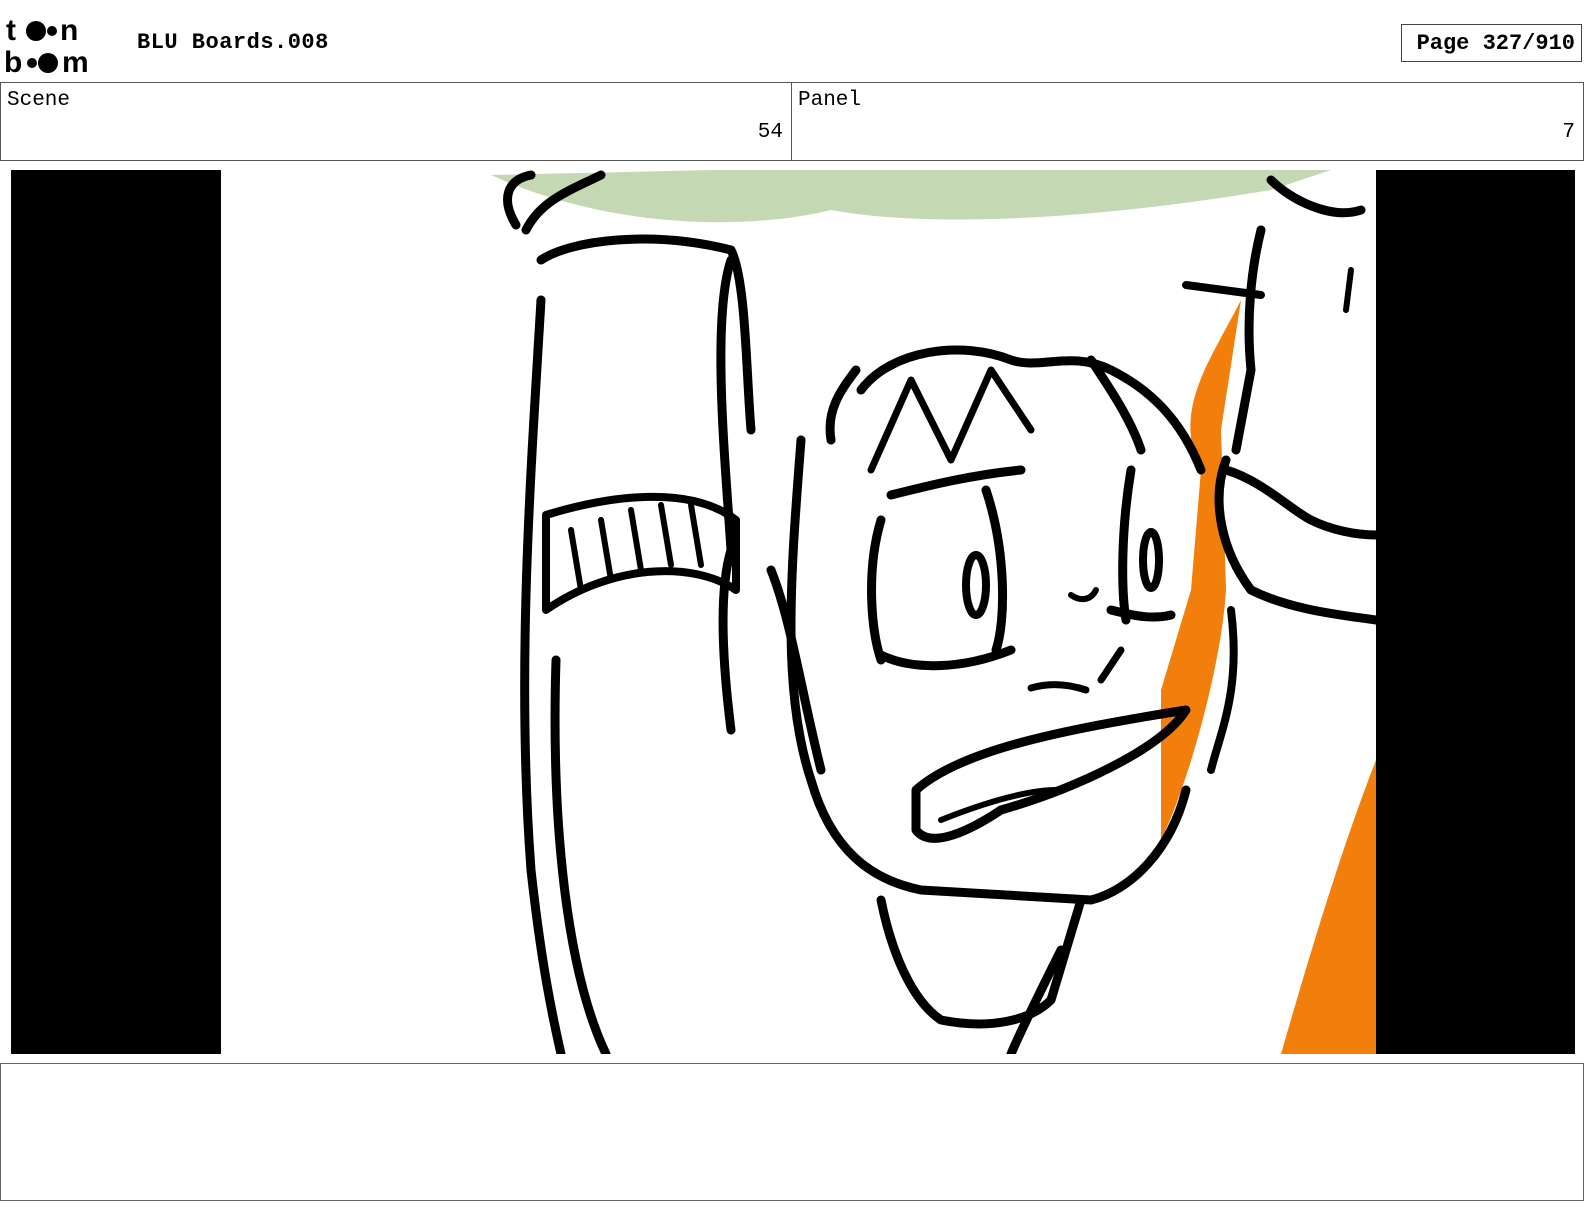 This screenshot has width=1584, height=1224. Describe the element at coordinates (792, 1132) in the screenshot. I see `notes-box` at that location.